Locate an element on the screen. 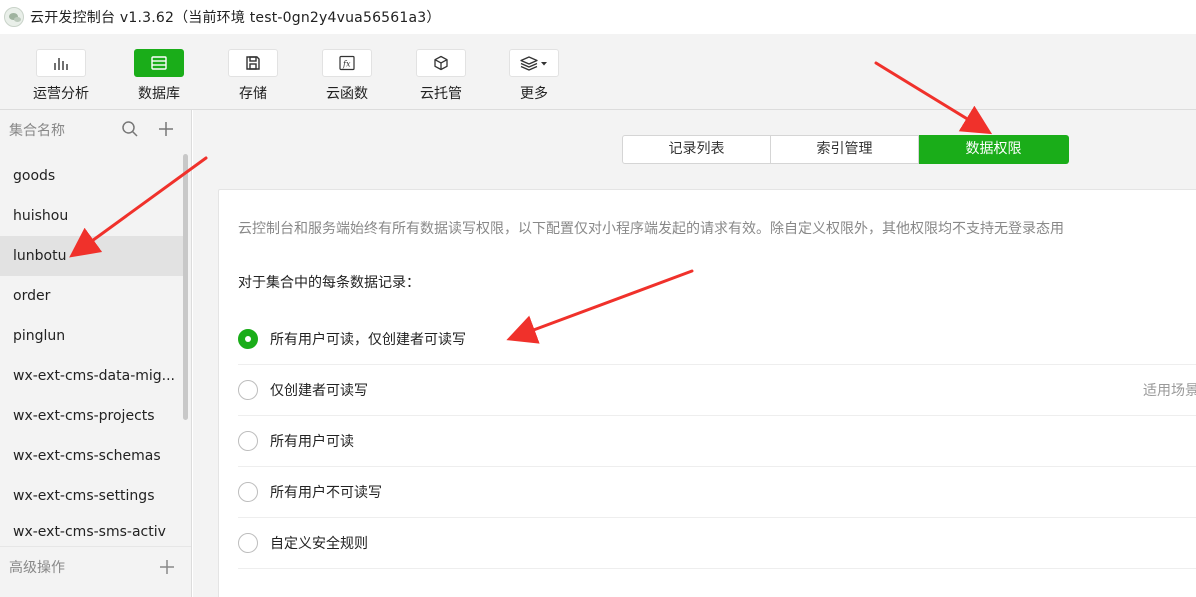 The width and height of the screenshot is (1196, 597). toolbar-label: 存储 is located at coordinates (253, 94).